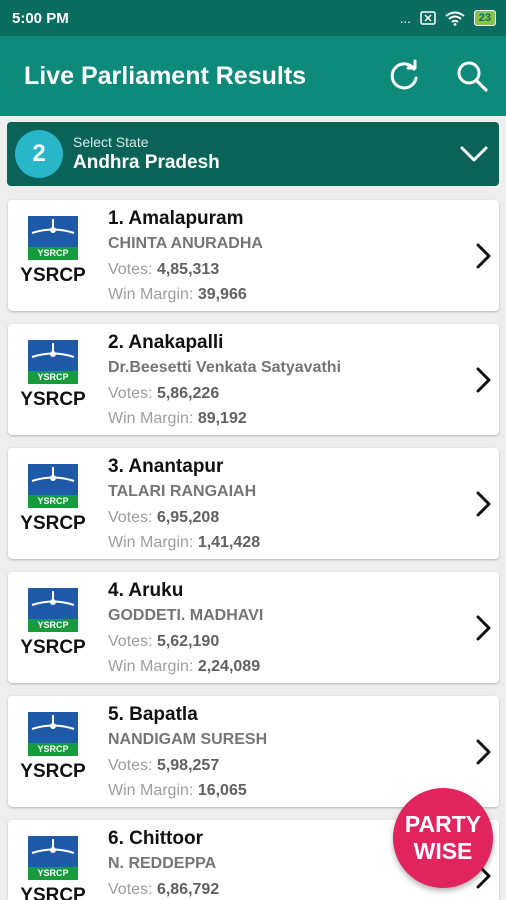  Describe the element at coordinates (225, 367) in the screenshot. I see `candidate-name: Dr.Beesetti Venkata Satyavathi` at that location.